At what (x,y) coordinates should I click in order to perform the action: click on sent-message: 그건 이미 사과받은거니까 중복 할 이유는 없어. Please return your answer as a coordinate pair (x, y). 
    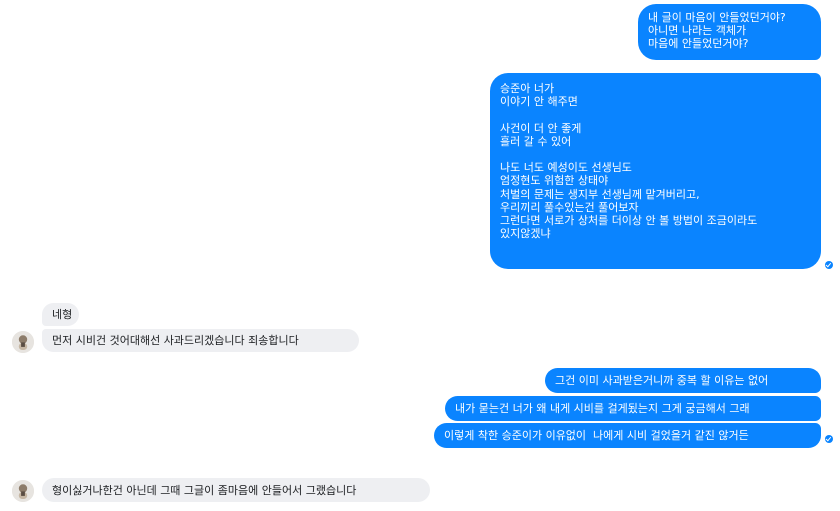
    Looking at the image, I should click on (683, 380).